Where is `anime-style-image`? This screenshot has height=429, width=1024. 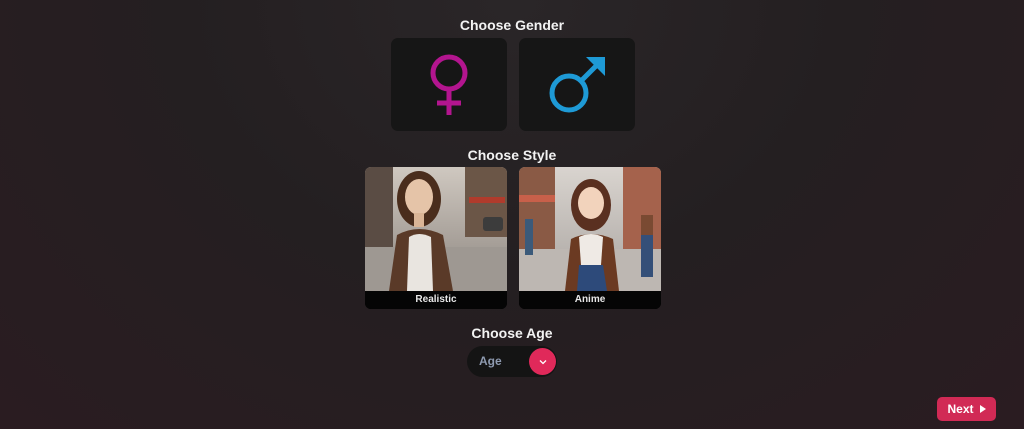 anime-style-image is located at coordinates (590, 229).